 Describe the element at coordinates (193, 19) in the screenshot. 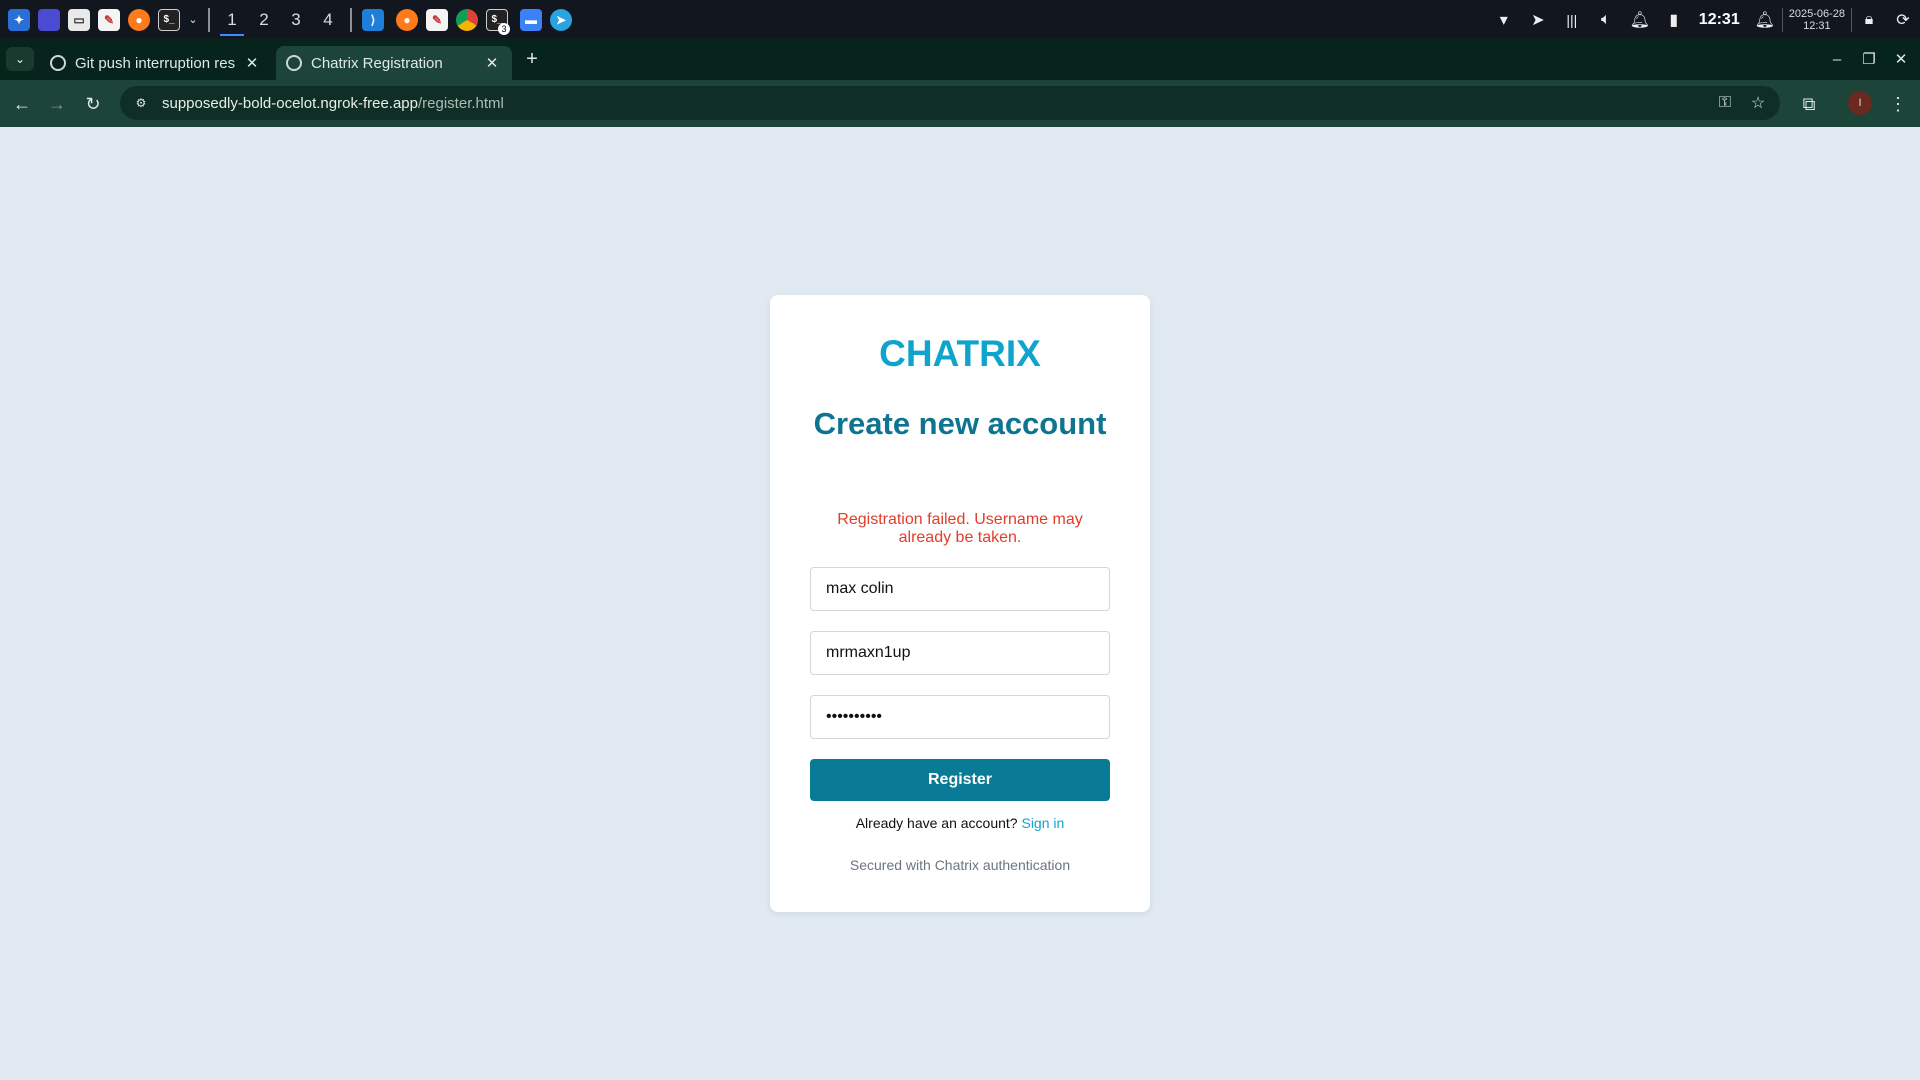

I see `chevron-down-icon: ⌄` at that location.